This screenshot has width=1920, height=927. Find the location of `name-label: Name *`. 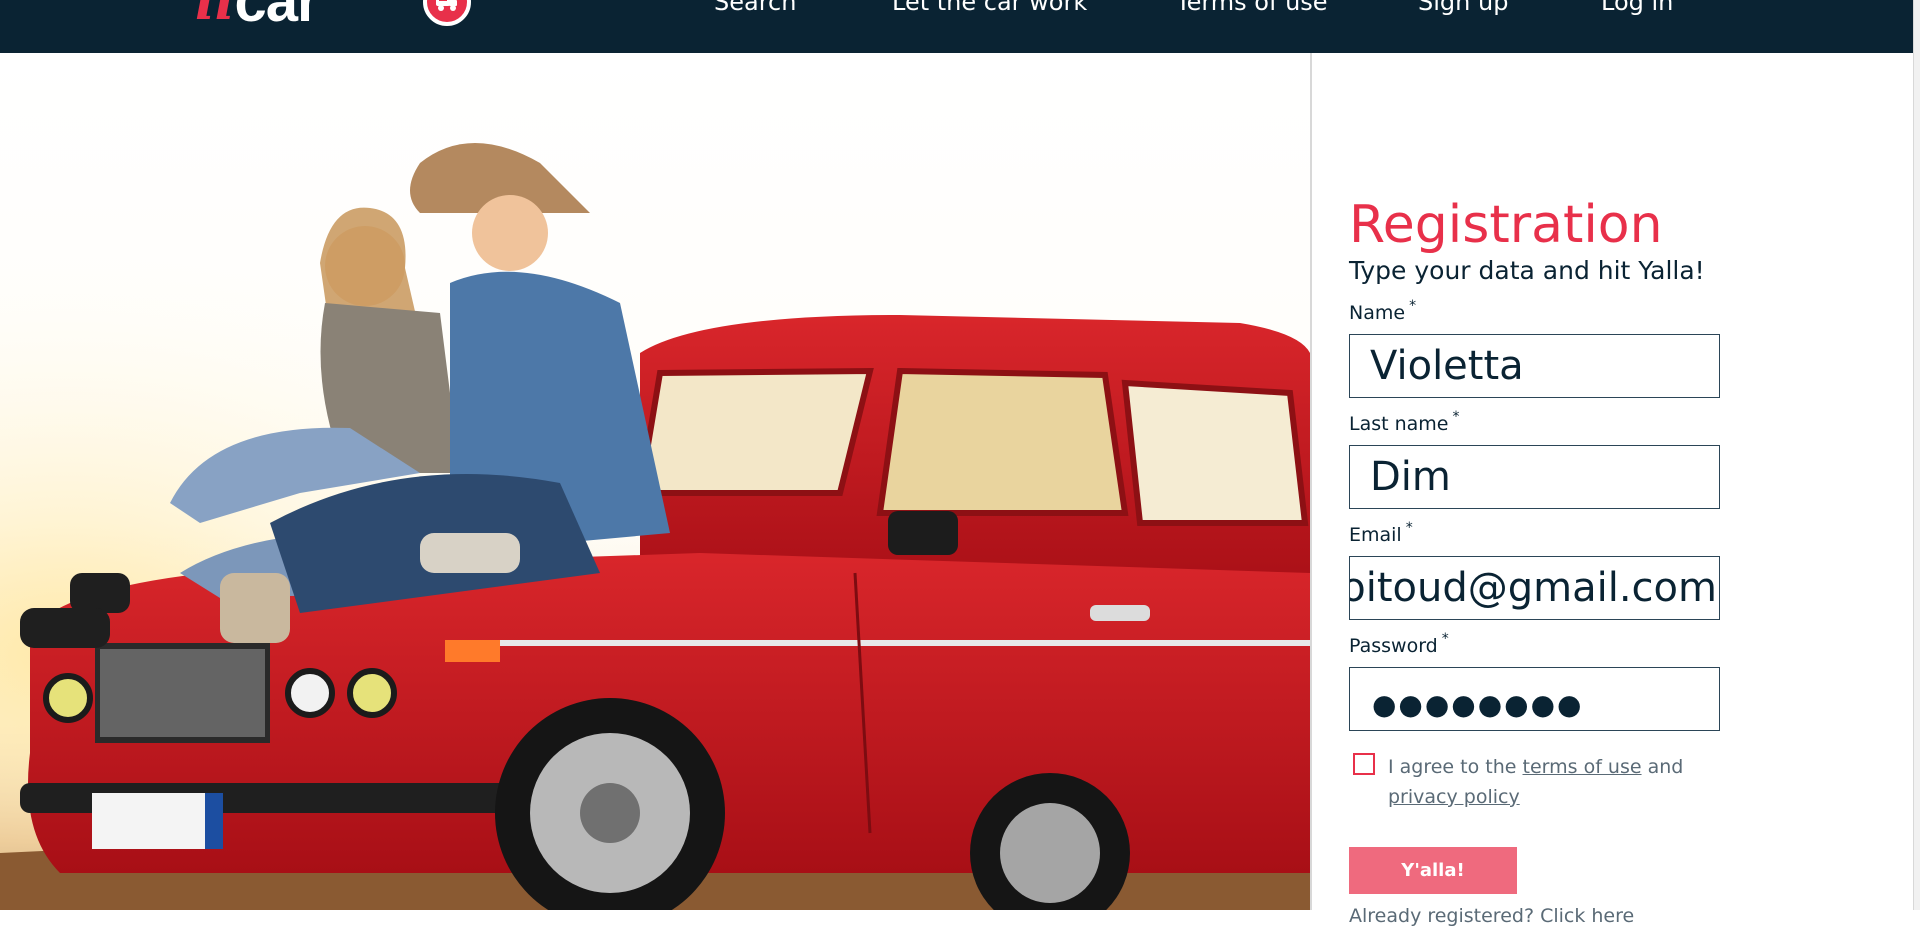

name-label: Name * is located at coordinates (1383, 311).